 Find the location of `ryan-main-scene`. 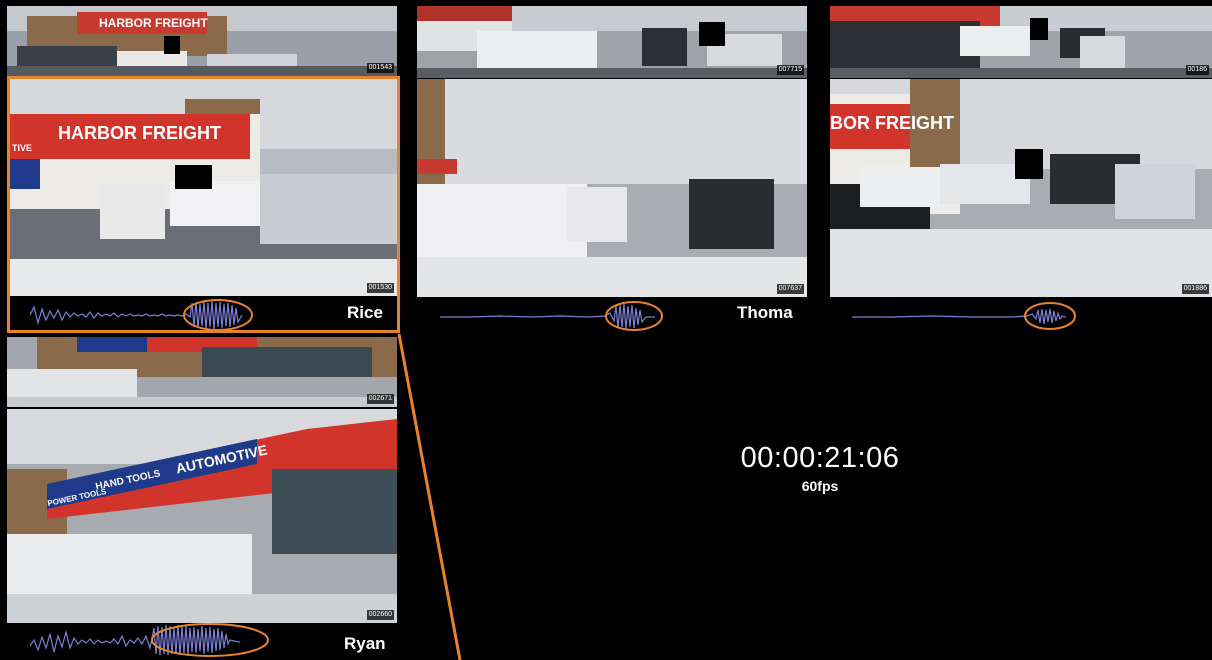

ryan-main-scene is located at coordinates (202, 516).